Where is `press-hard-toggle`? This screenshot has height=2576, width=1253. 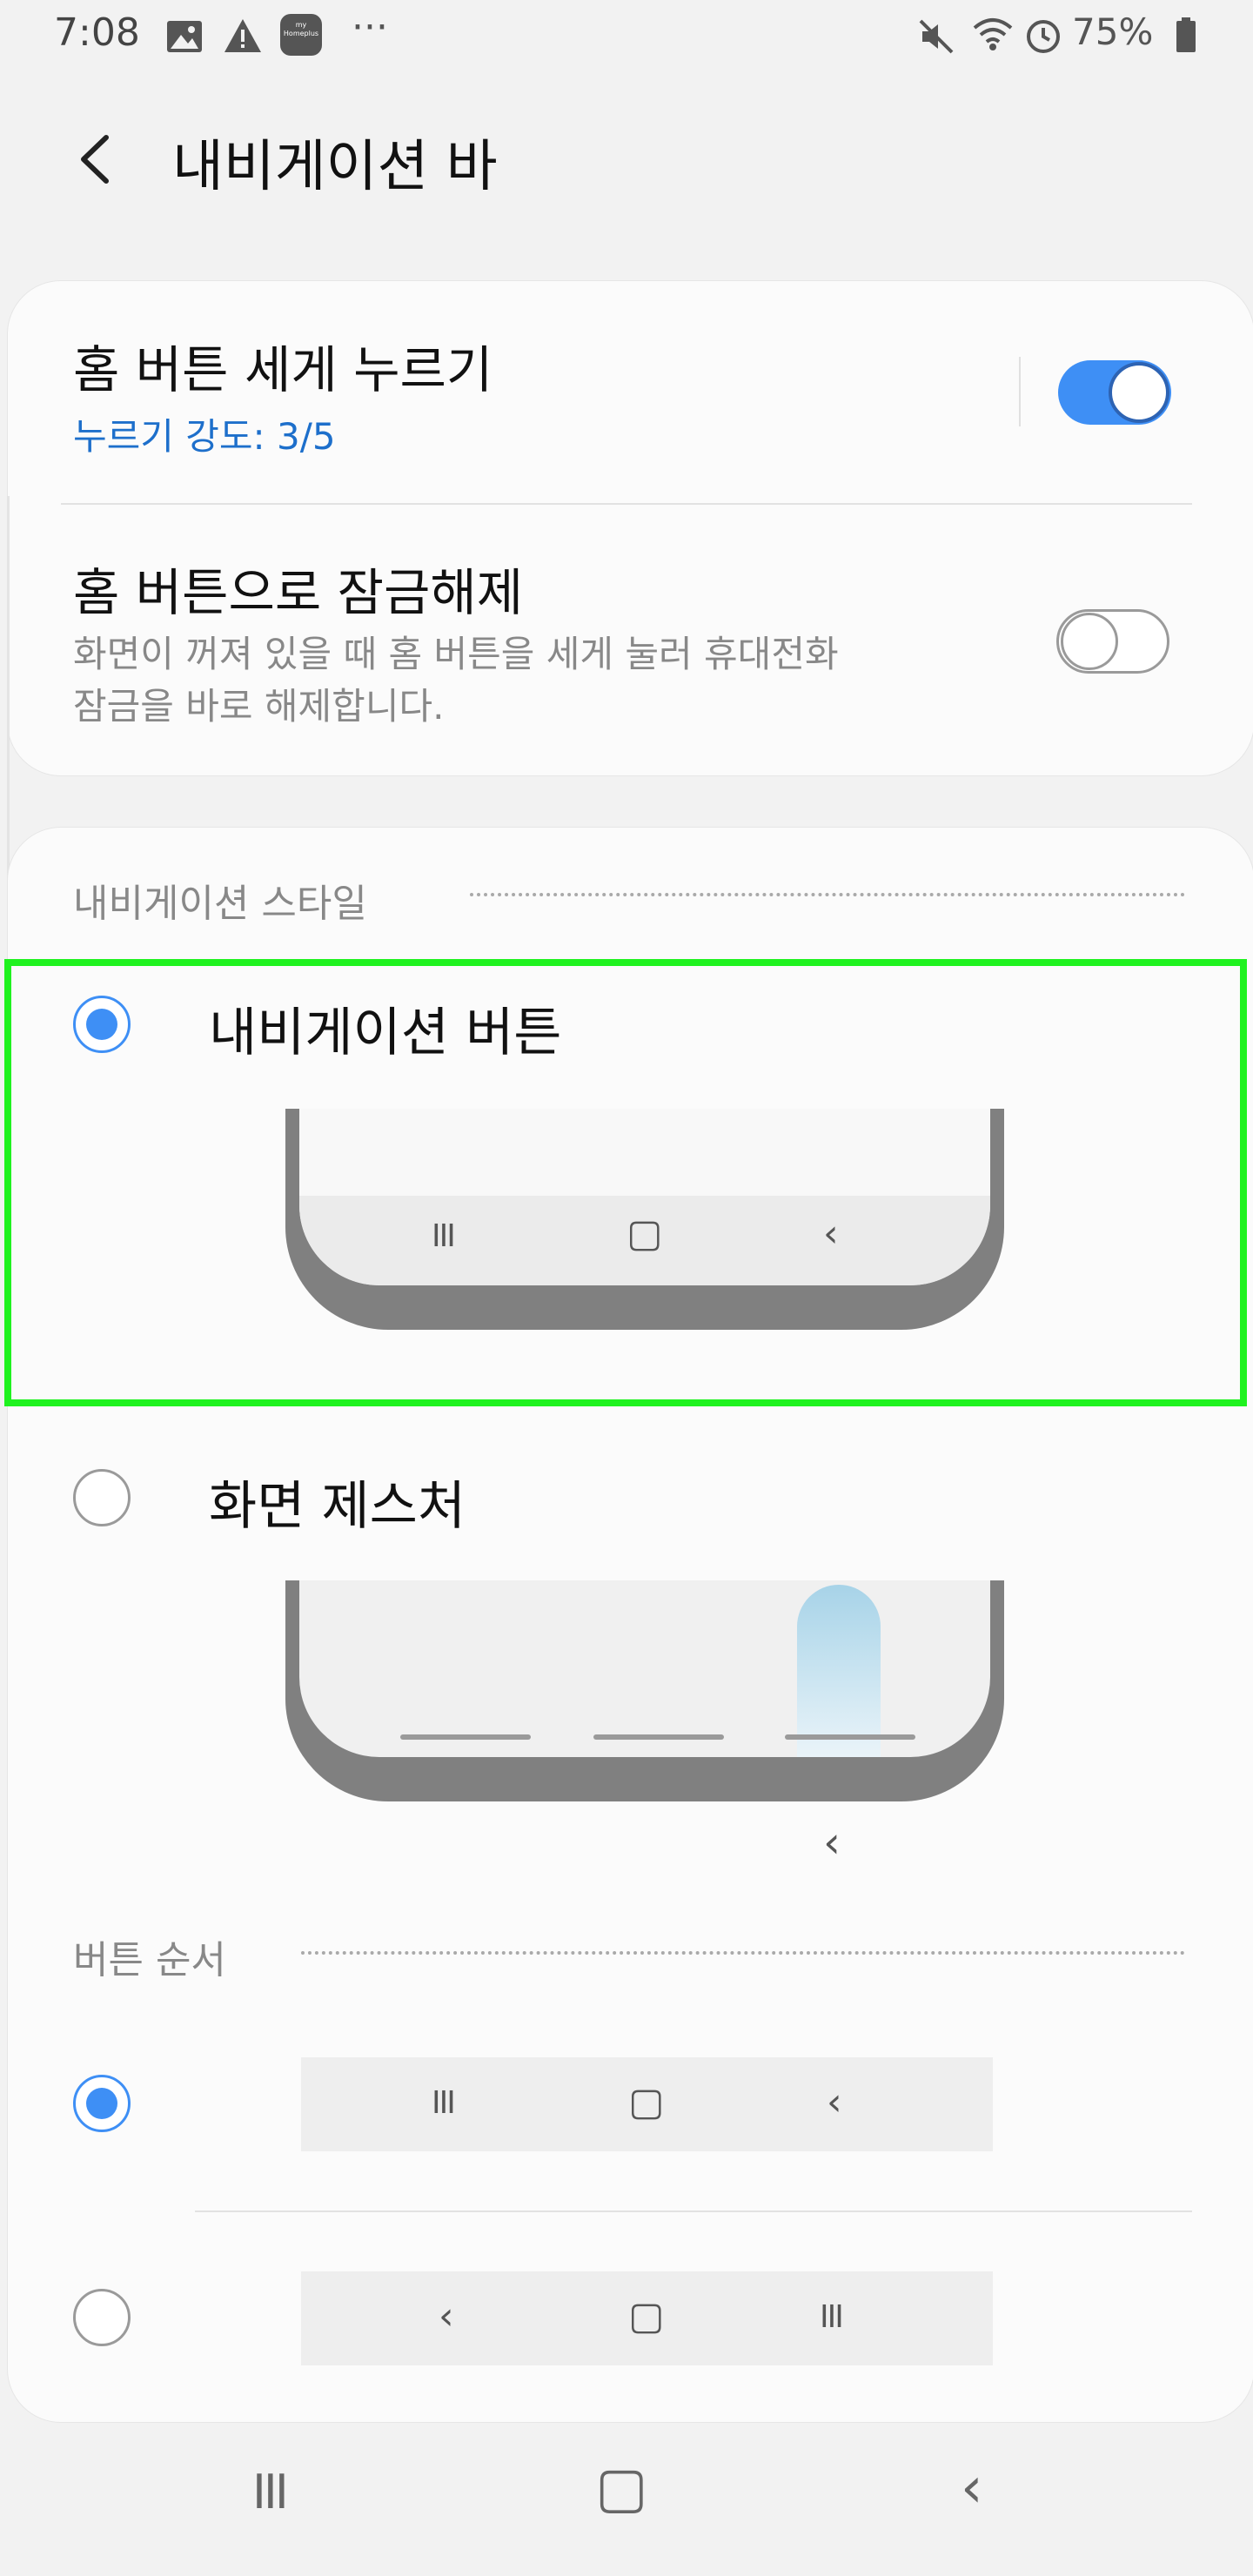
press-hard-toggle is located at coordinates (1114, 392).